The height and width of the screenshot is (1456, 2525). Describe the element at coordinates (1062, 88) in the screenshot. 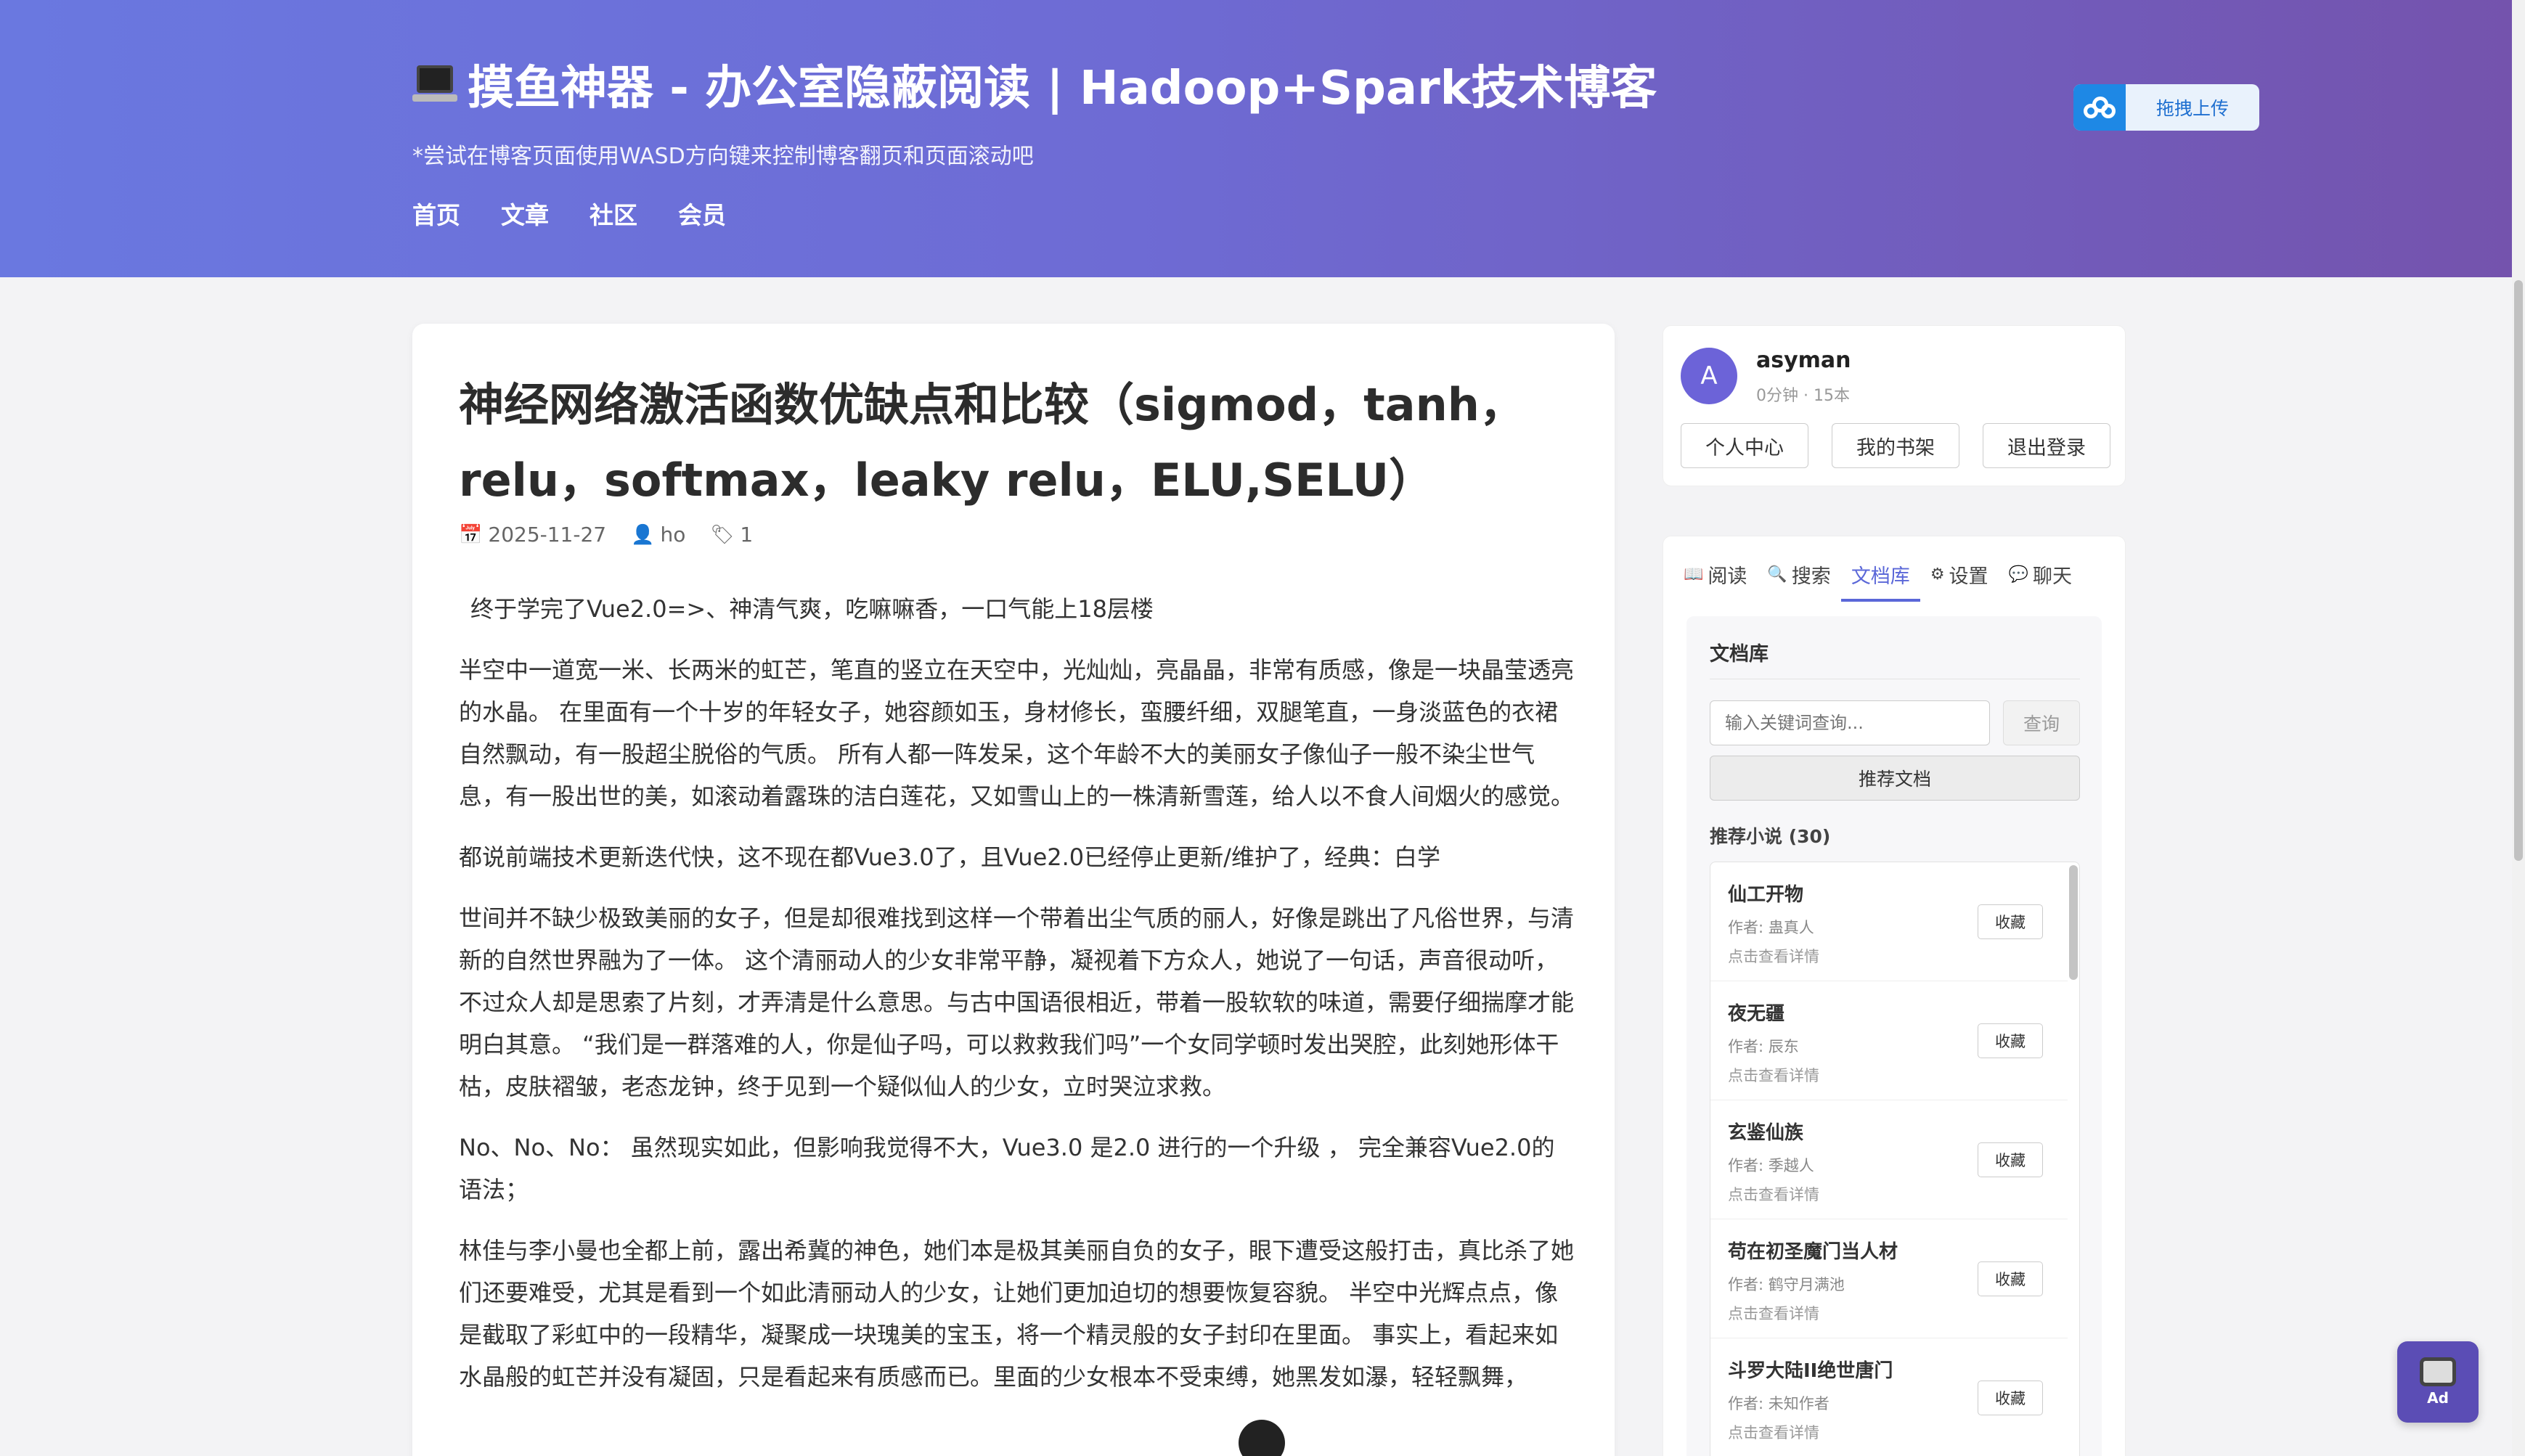

I see `site-title-text: 摸鱼神器 - 办公室隐蔽阅读 | Hadoop+Spark技术博客` at that location.